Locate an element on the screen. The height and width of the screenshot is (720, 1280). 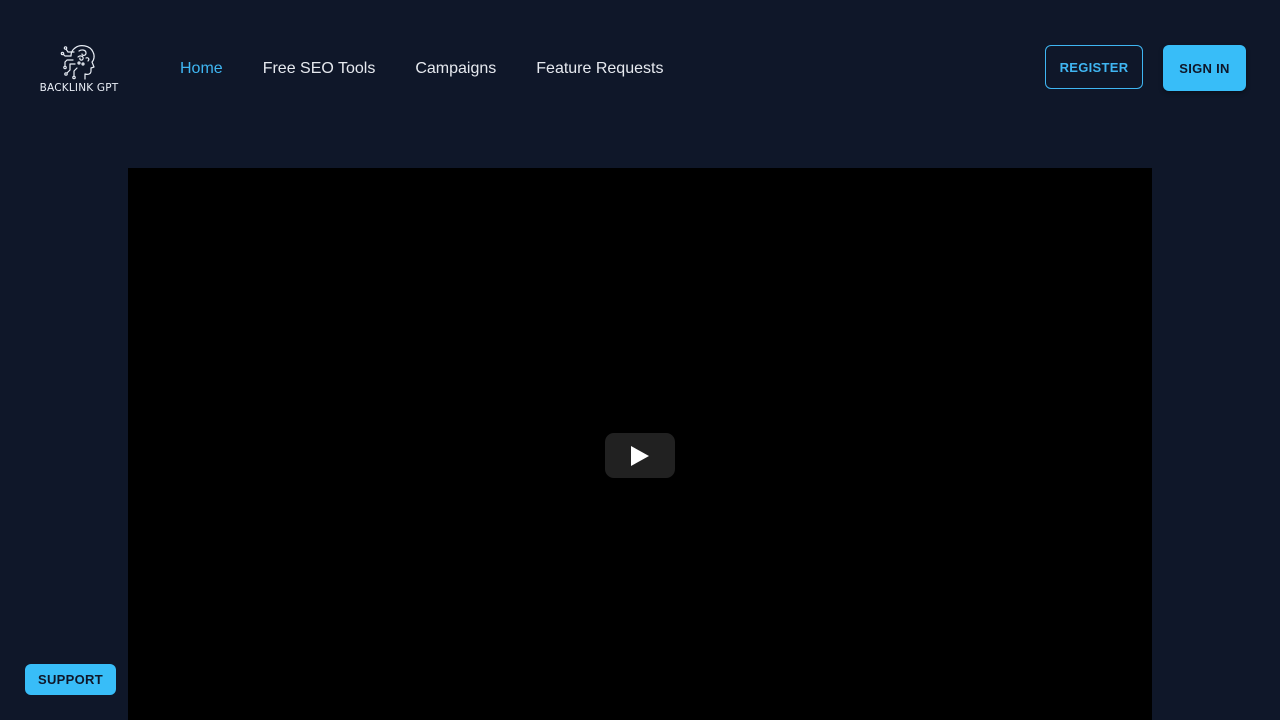
video-play-button is located at coordinates (640, 455).